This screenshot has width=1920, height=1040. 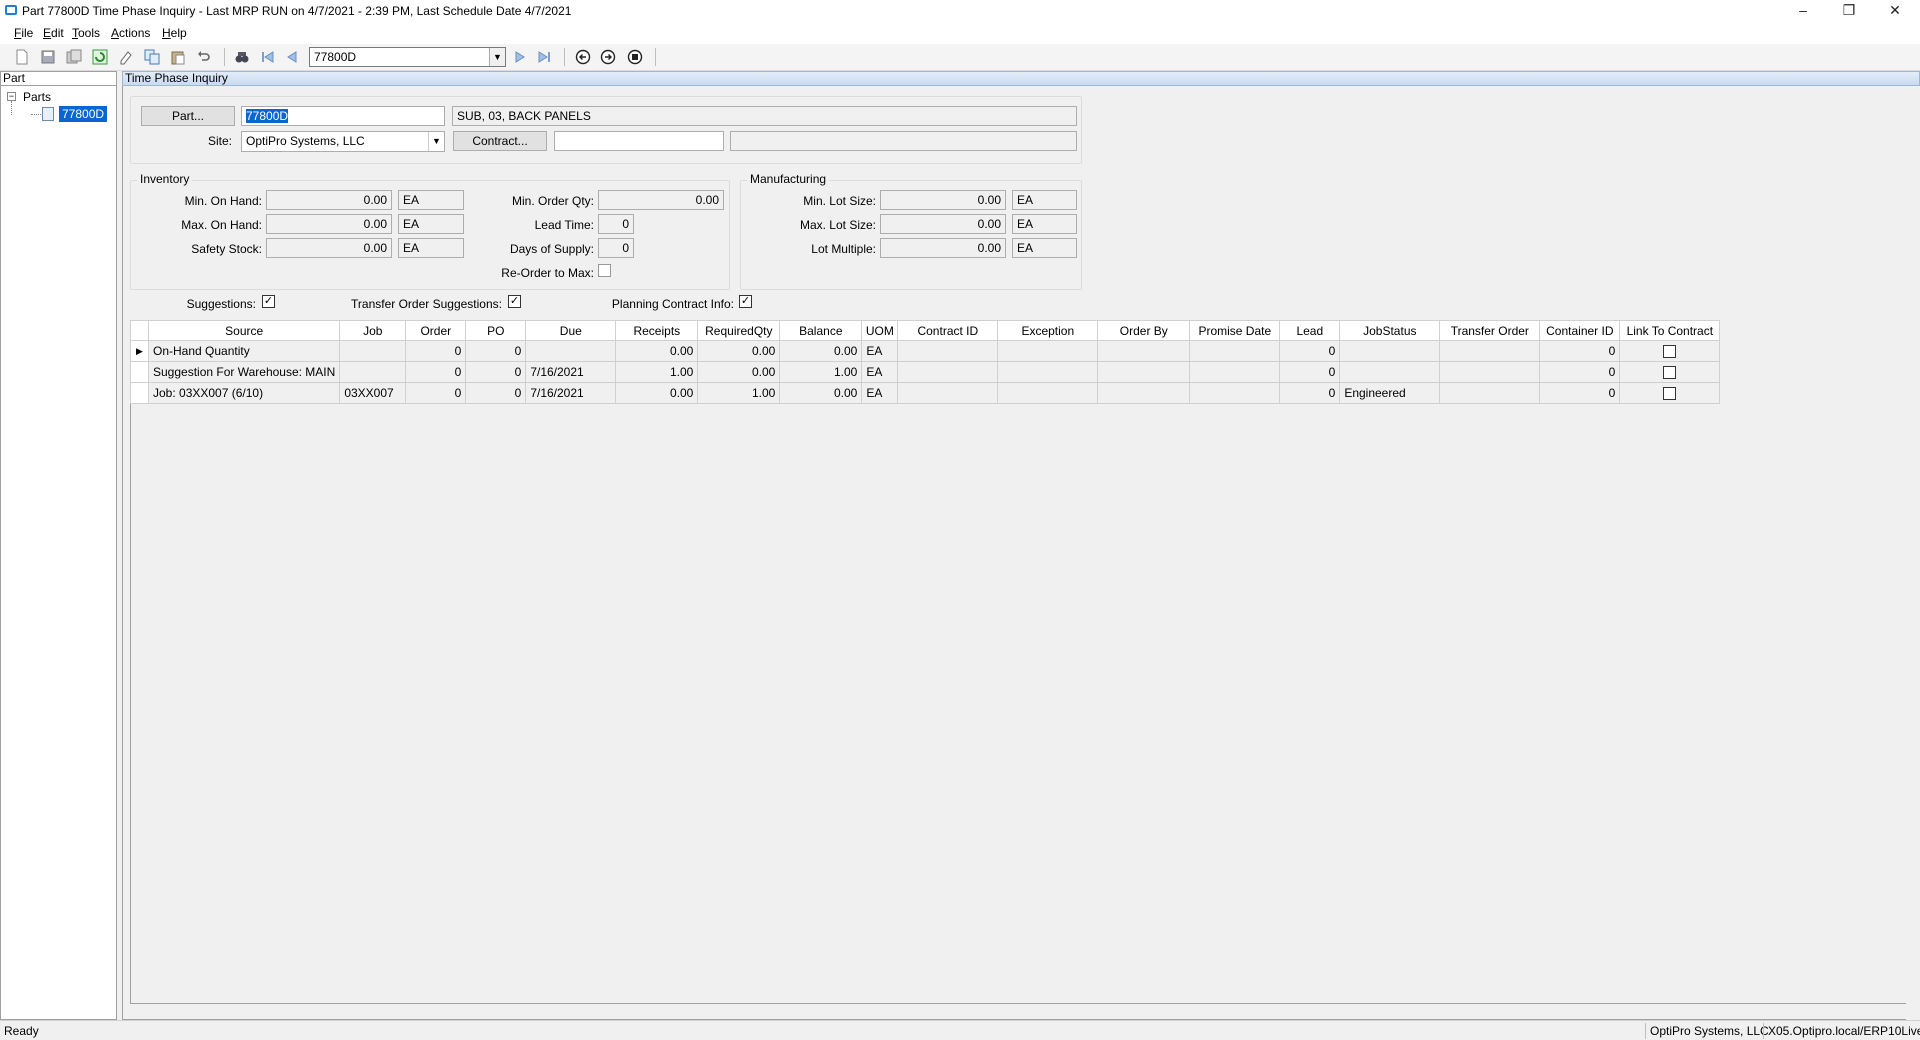 What do you see at coordinates (100, 57) in the screenshot?
I see `refresh-icon` at bounding box center [100, 57].